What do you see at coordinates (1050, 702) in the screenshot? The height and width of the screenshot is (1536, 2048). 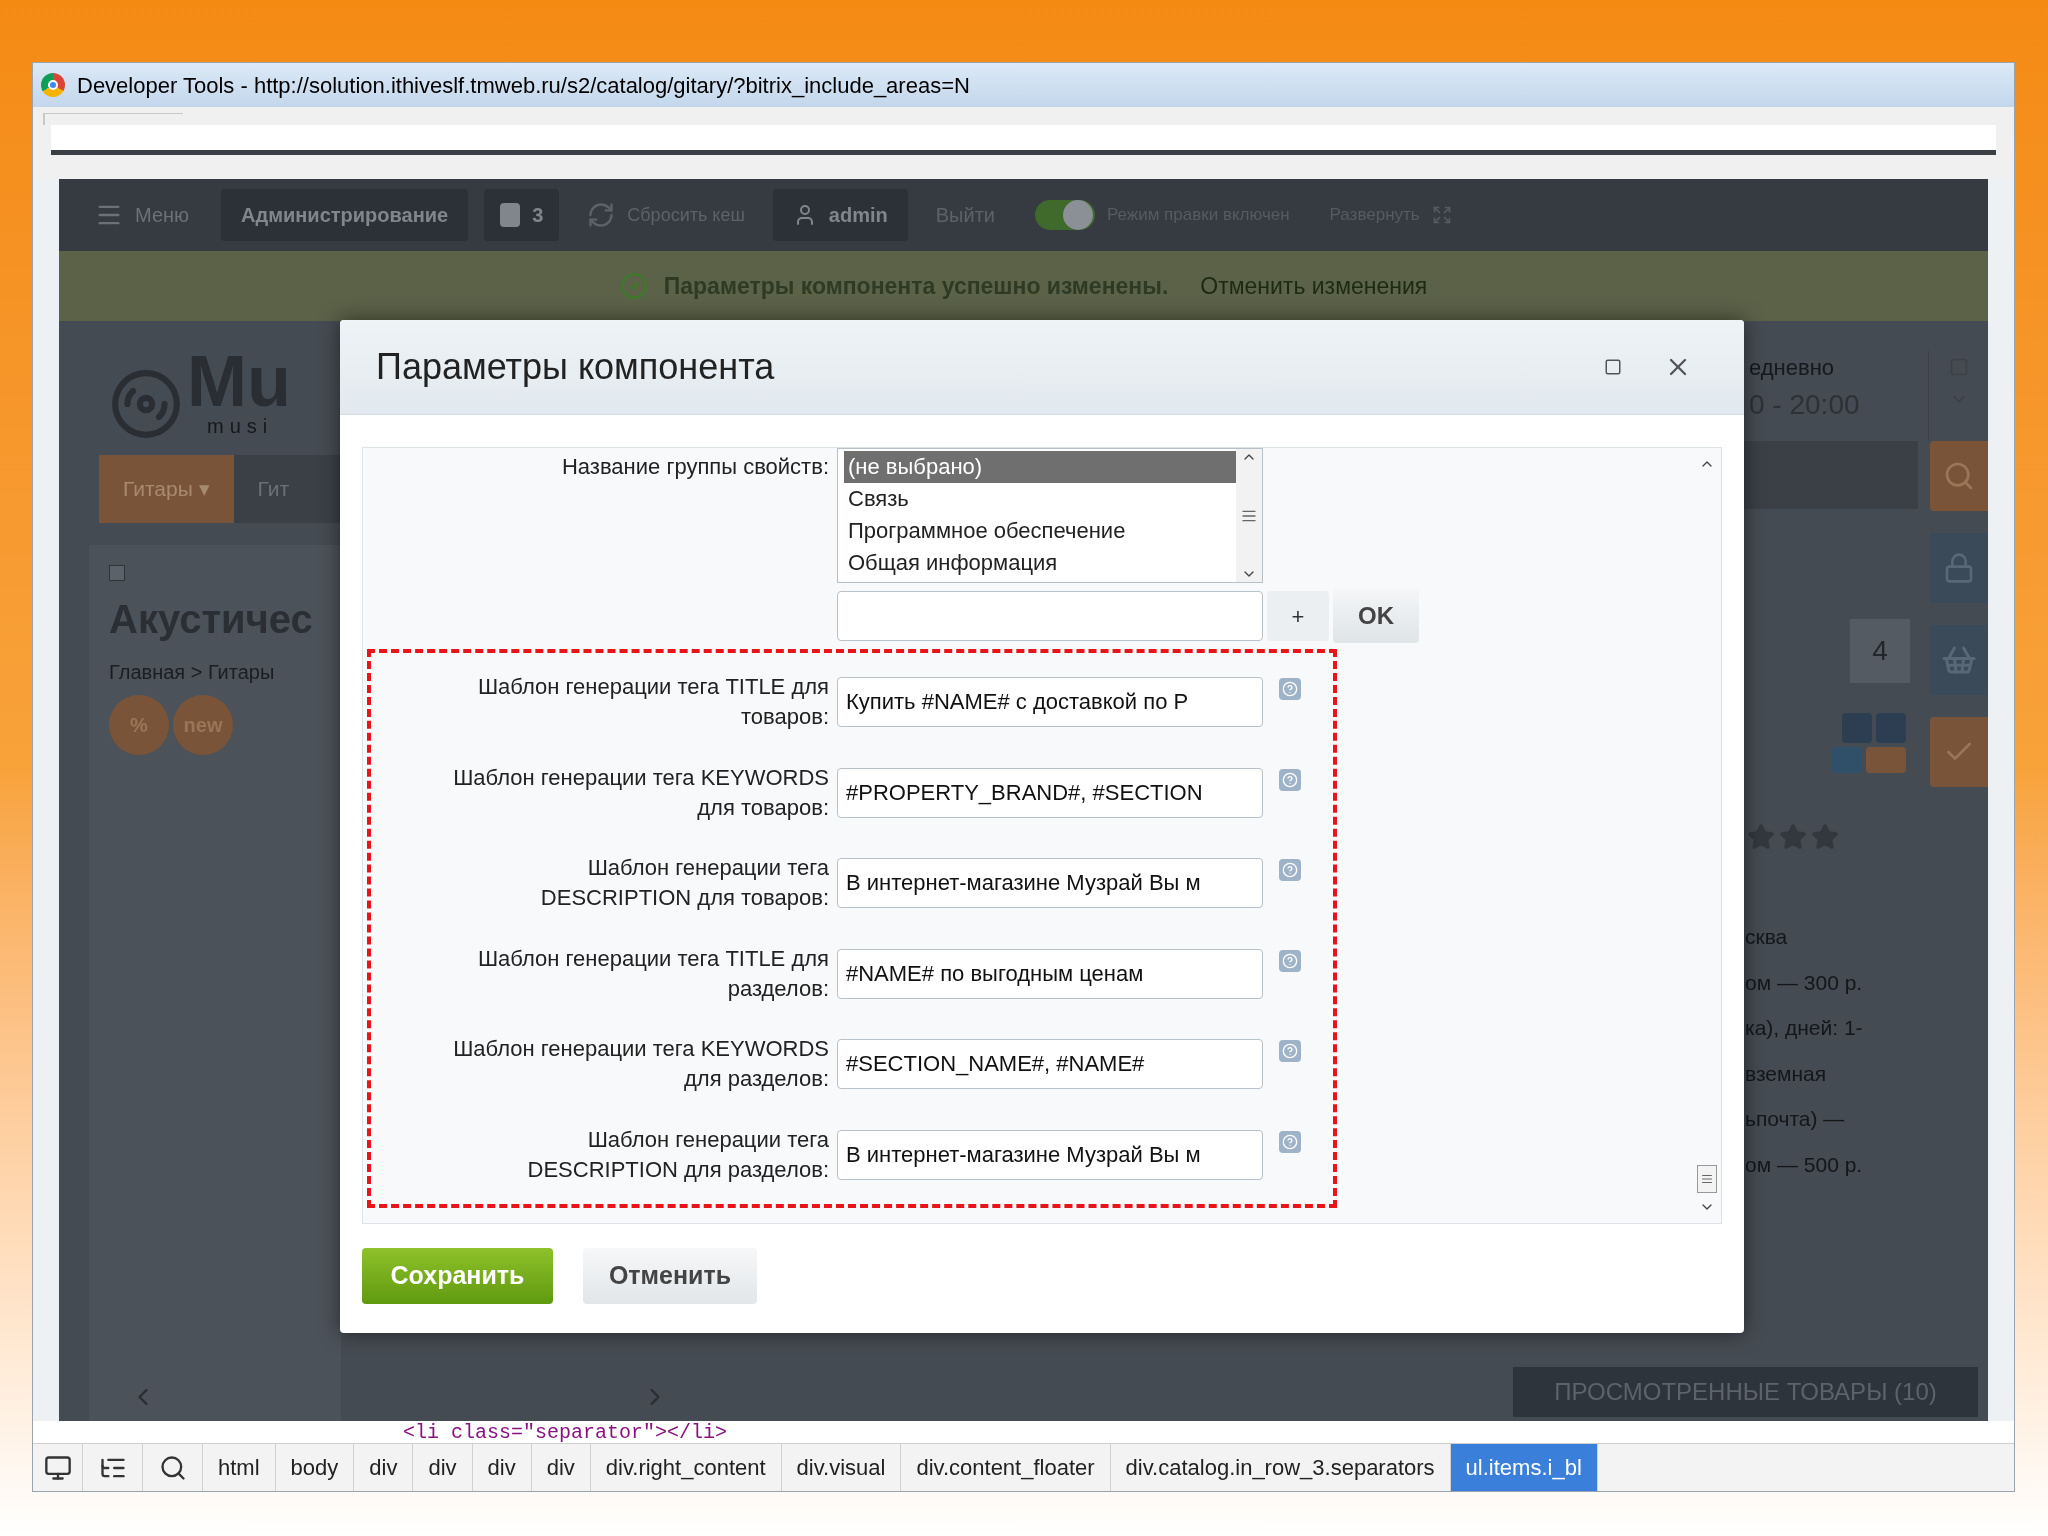 I see `template-field: Купить #NAME# с доставкой по Р` at bounding box center [1050, 702].